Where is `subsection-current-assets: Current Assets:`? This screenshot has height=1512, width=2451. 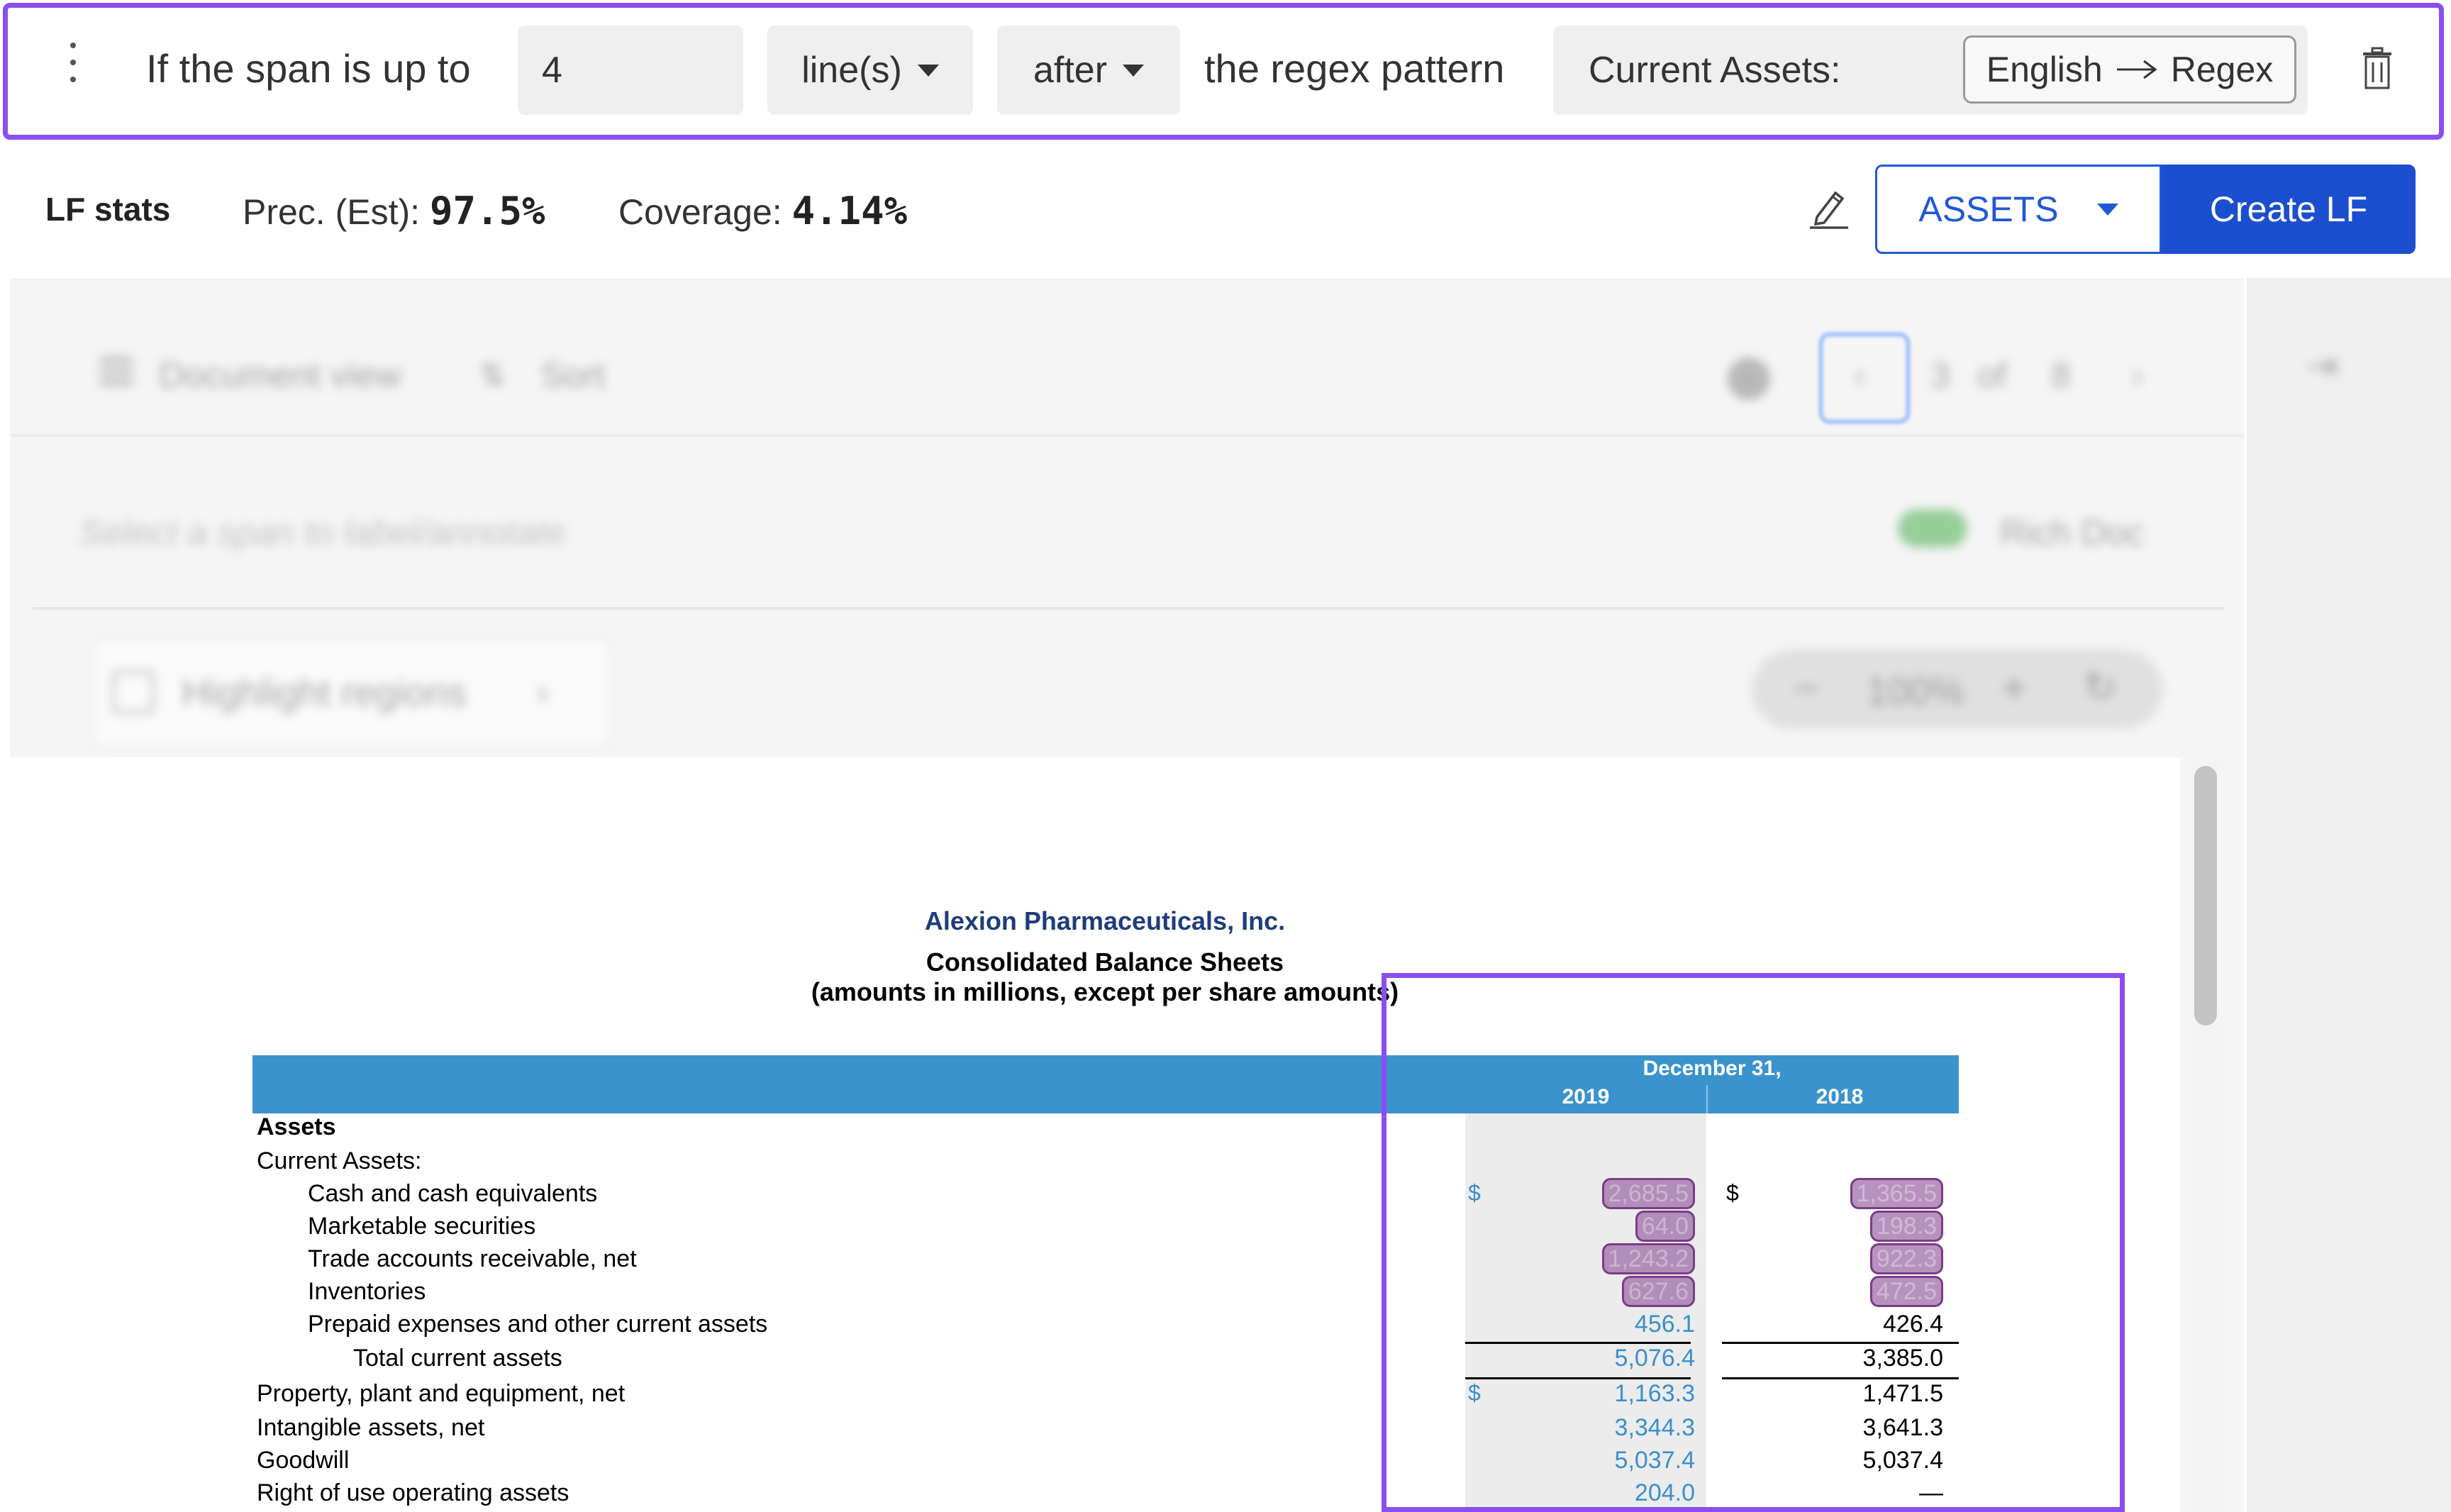
subsection-current-assets: Current Assets: is located at coordinates (339, 1160).